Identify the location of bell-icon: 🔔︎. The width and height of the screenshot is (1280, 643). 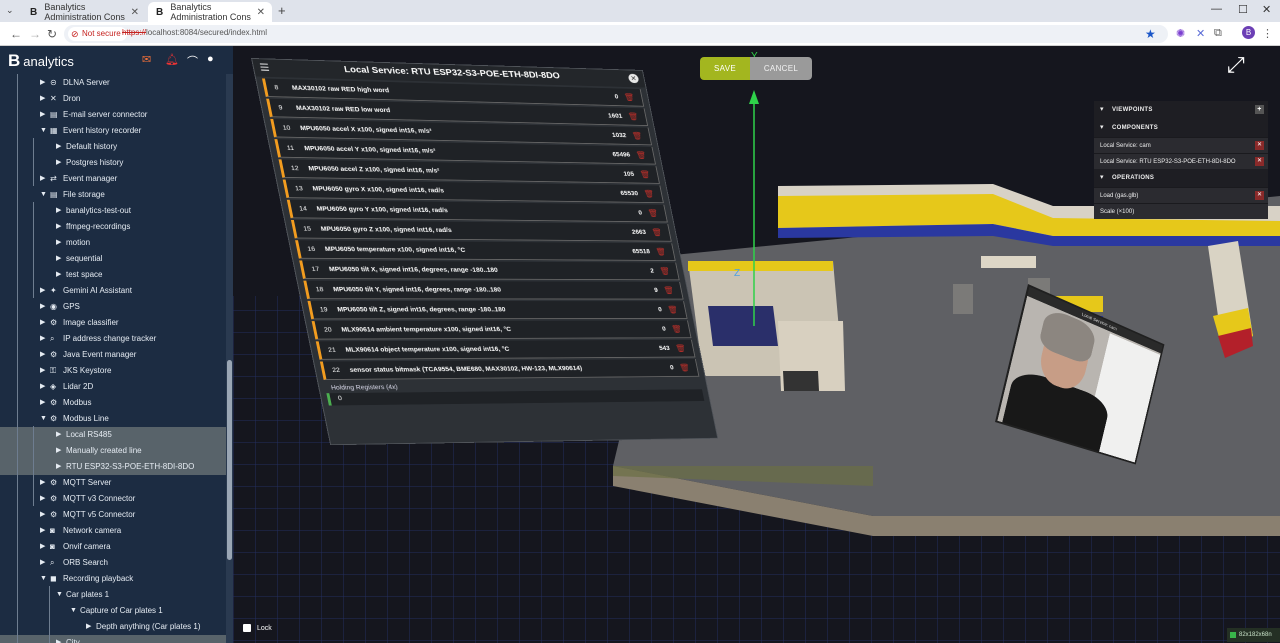
(172, 59).